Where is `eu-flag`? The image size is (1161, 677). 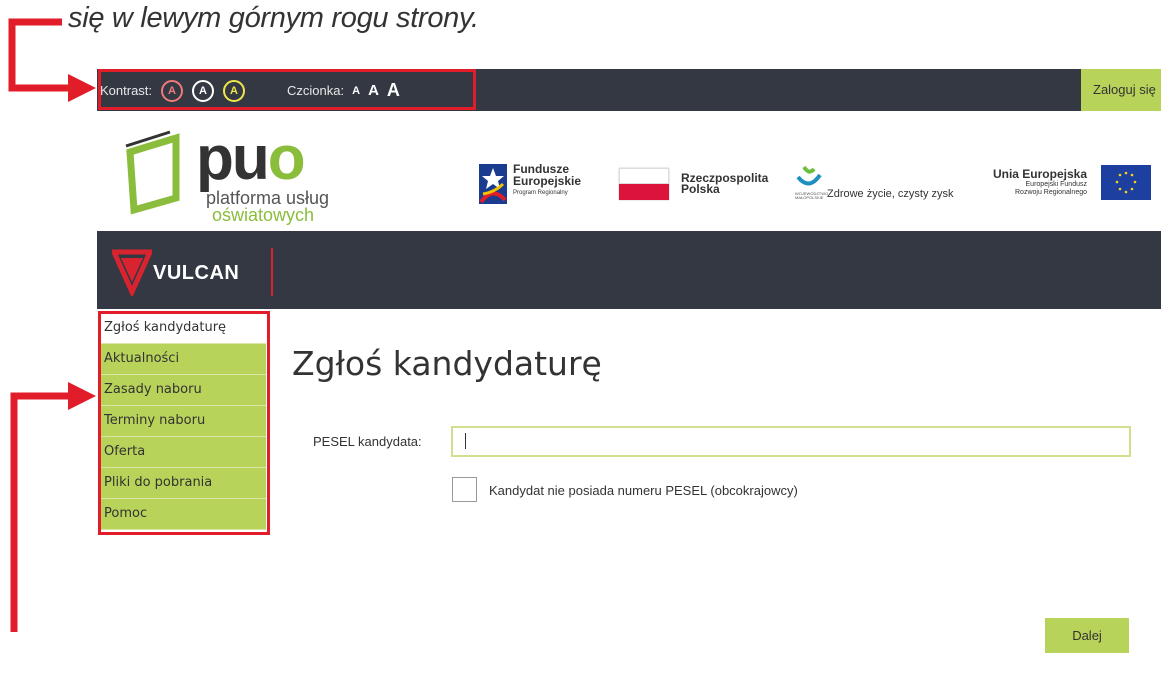 eu-flag is located at coordinates (1126, 182).